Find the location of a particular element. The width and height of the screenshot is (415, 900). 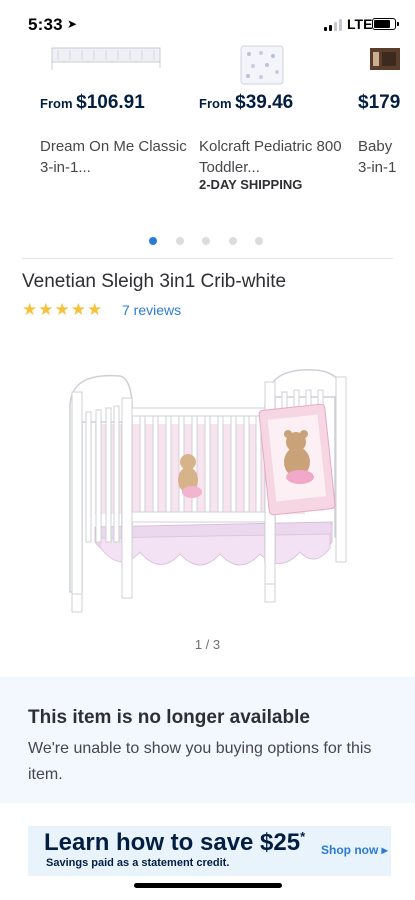

signal-icon is located at coordinates (334, 25).